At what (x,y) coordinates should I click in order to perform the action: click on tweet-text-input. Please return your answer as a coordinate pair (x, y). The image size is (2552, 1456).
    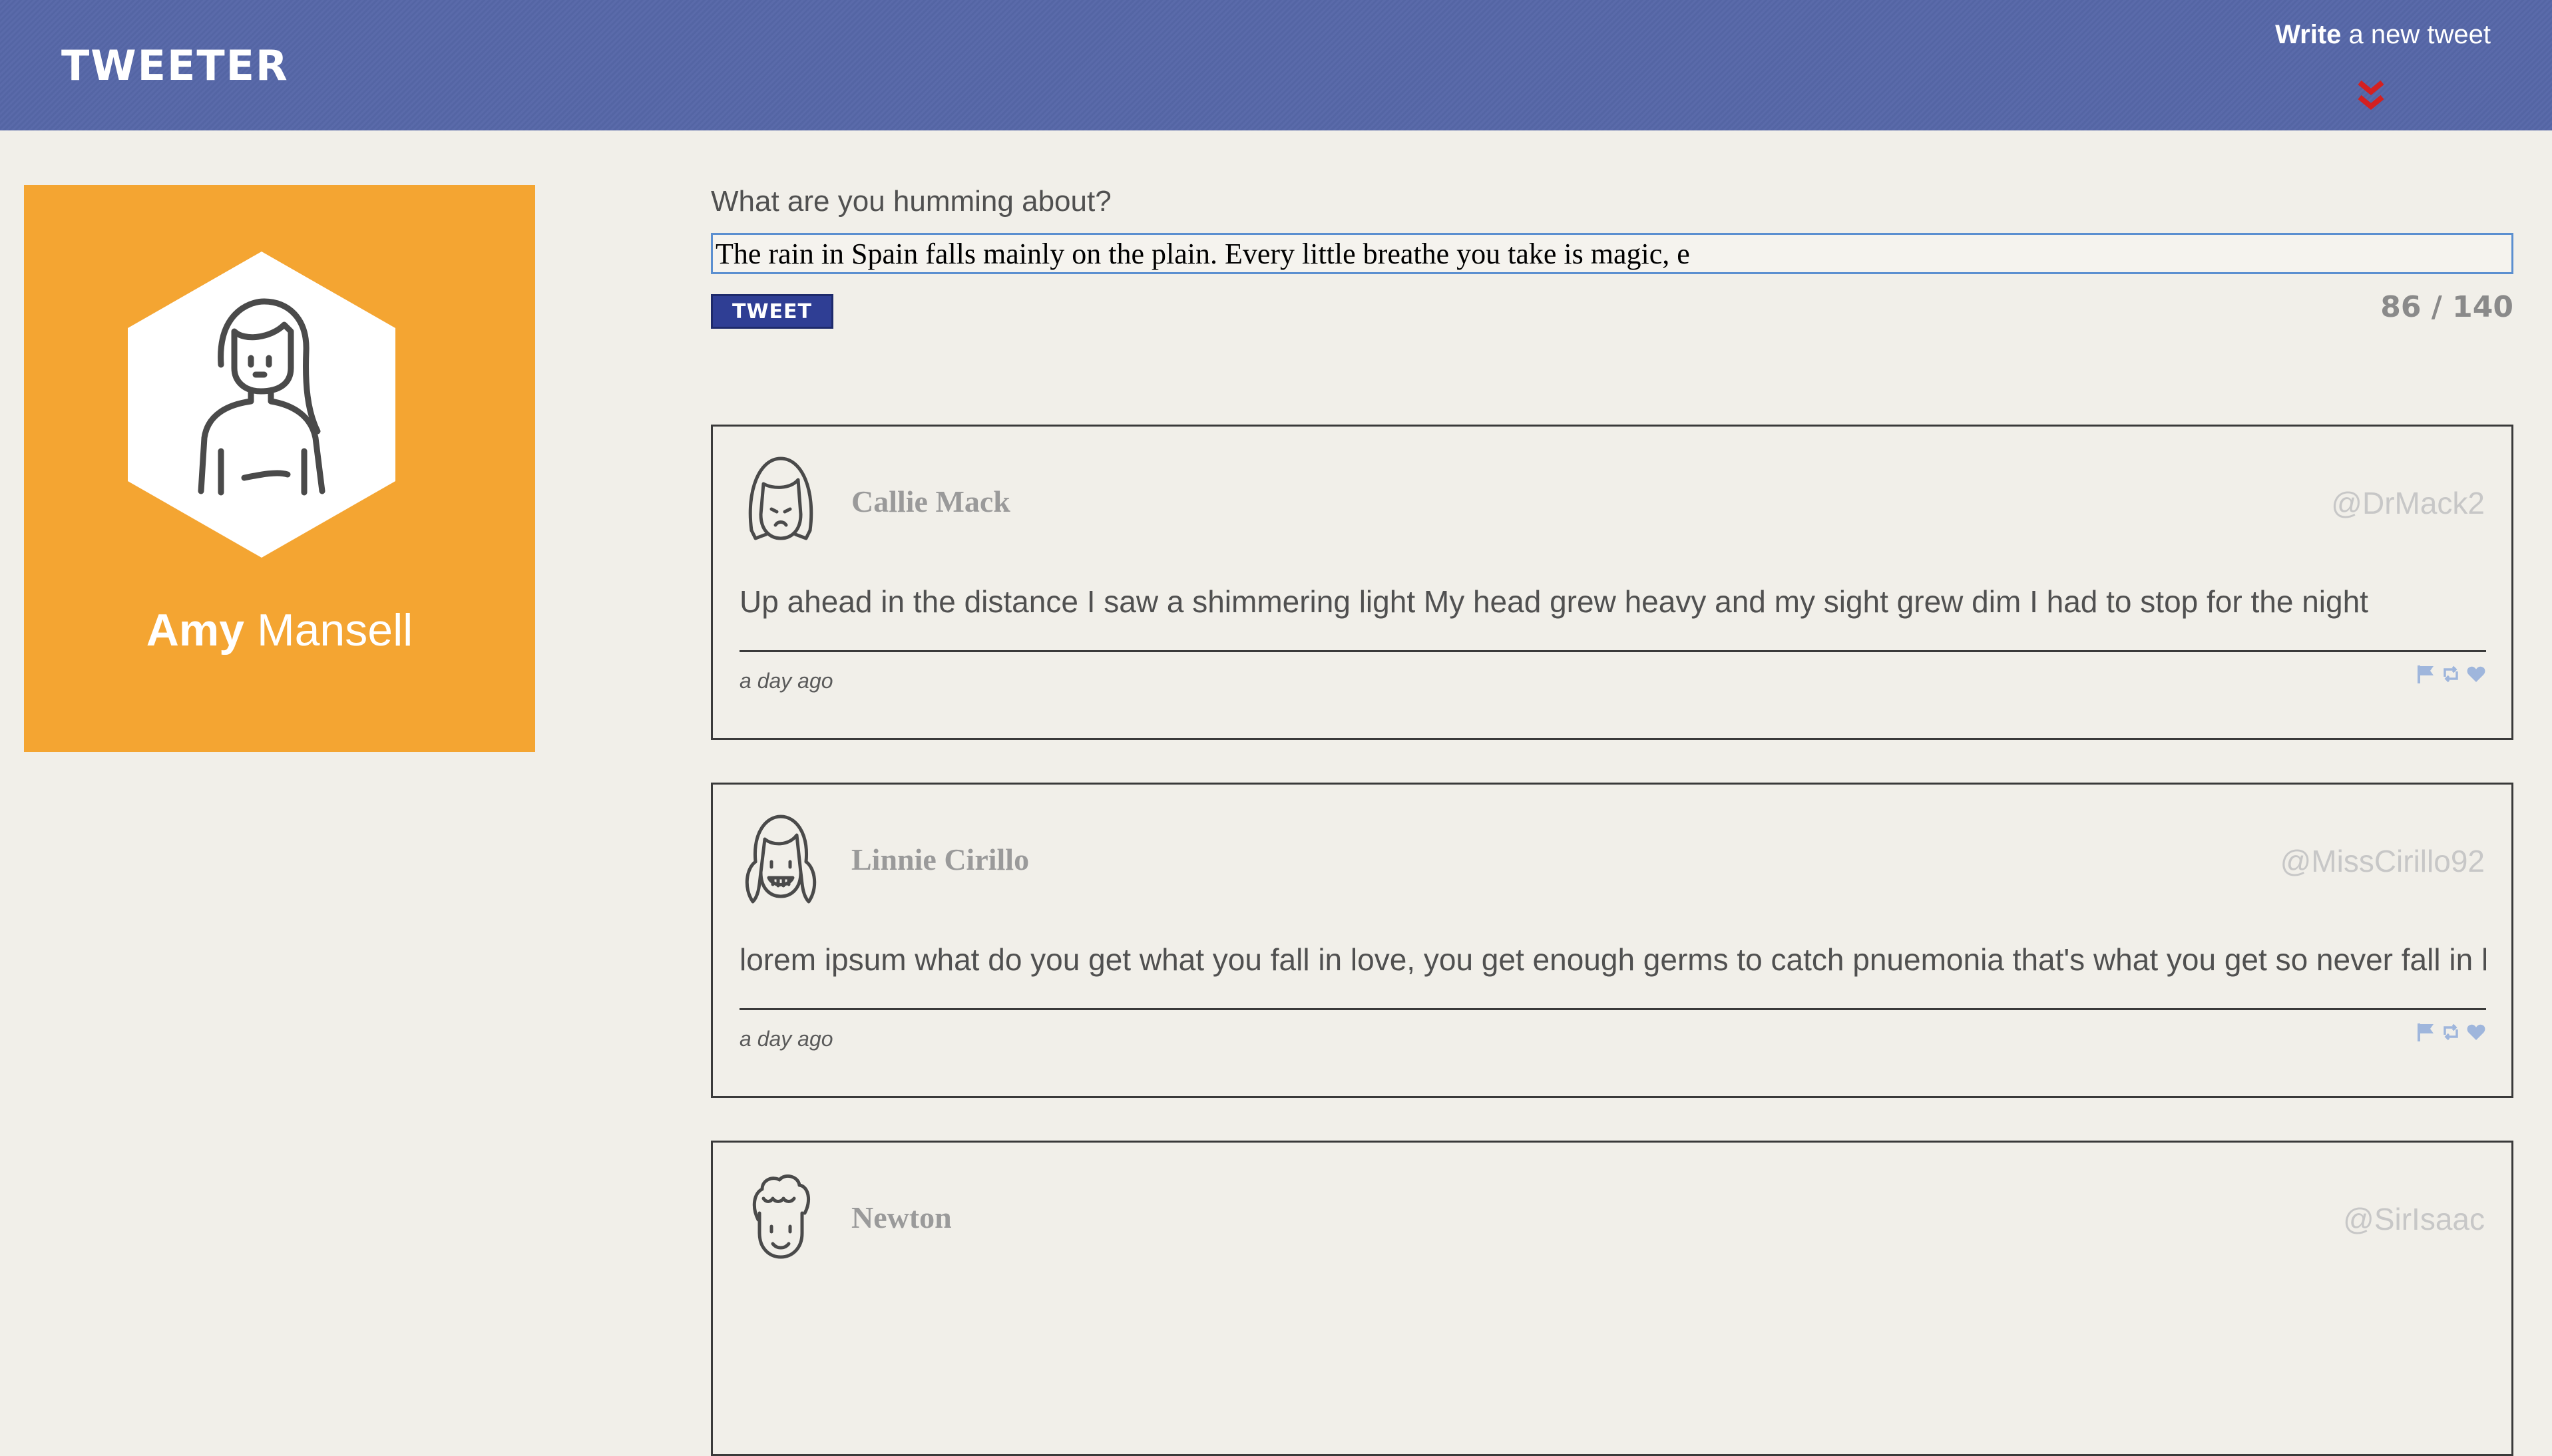
    Looking at the image, I should click on (1612, 253).